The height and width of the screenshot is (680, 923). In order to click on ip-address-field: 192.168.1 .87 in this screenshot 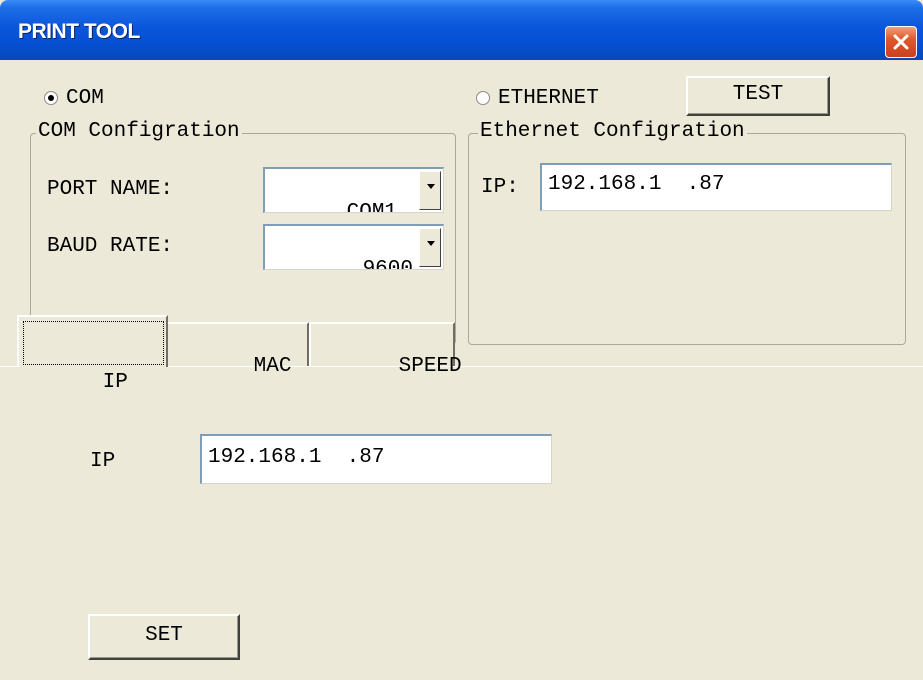, I will do `click(376, 459)`.